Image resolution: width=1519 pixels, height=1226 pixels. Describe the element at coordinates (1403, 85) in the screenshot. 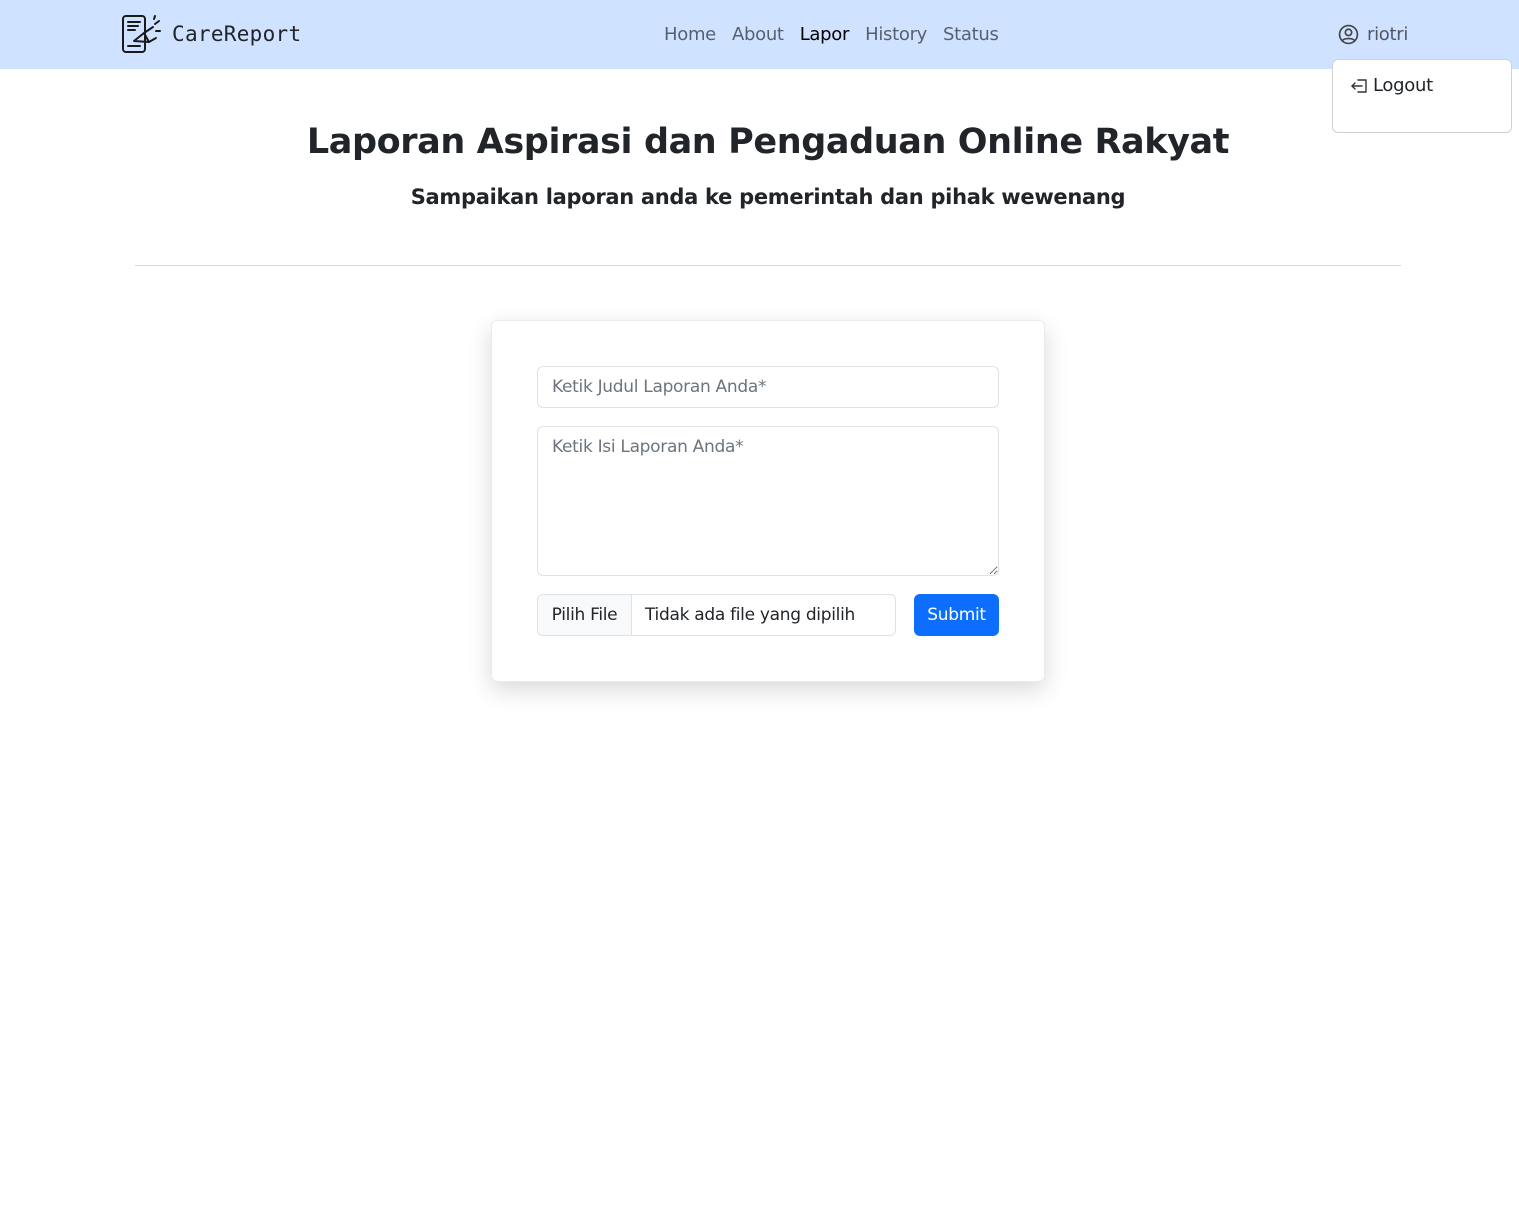

I see `logout-label: Logout` at that location.